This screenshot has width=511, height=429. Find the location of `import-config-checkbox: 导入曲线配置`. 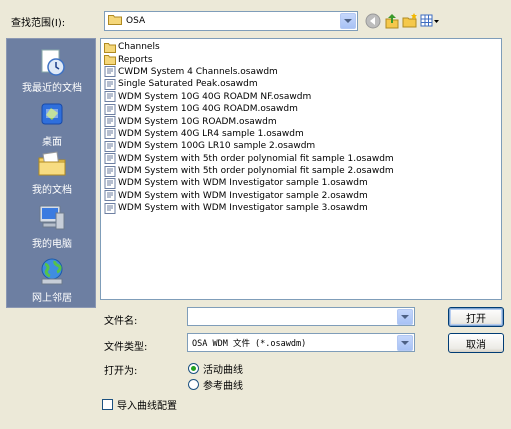

import-config-checkbox: 导入曲线配置 is located at coordinates (139, 404).